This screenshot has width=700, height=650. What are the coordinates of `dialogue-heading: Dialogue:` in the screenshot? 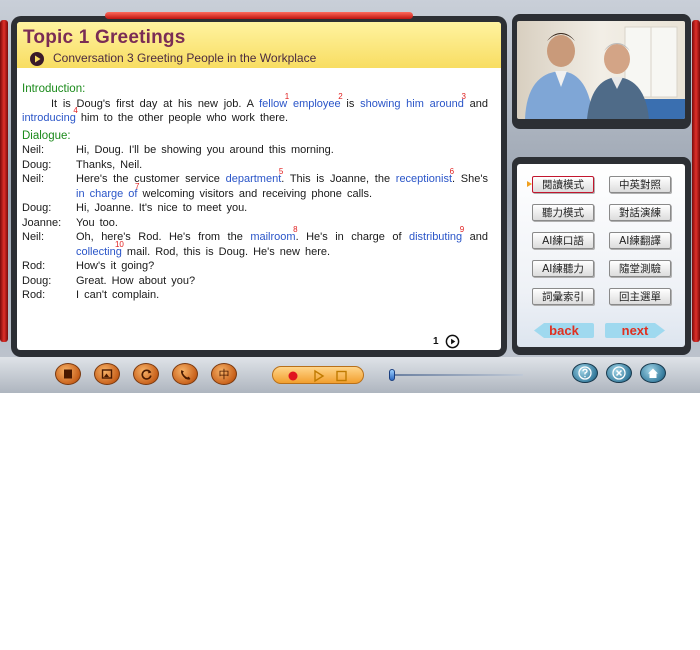 It's located at (46, 135).